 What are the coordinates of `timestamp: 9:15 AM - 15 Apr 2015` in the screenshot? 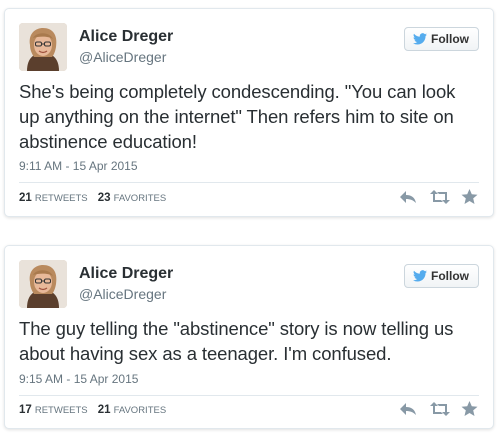 It's located at (78, 379).